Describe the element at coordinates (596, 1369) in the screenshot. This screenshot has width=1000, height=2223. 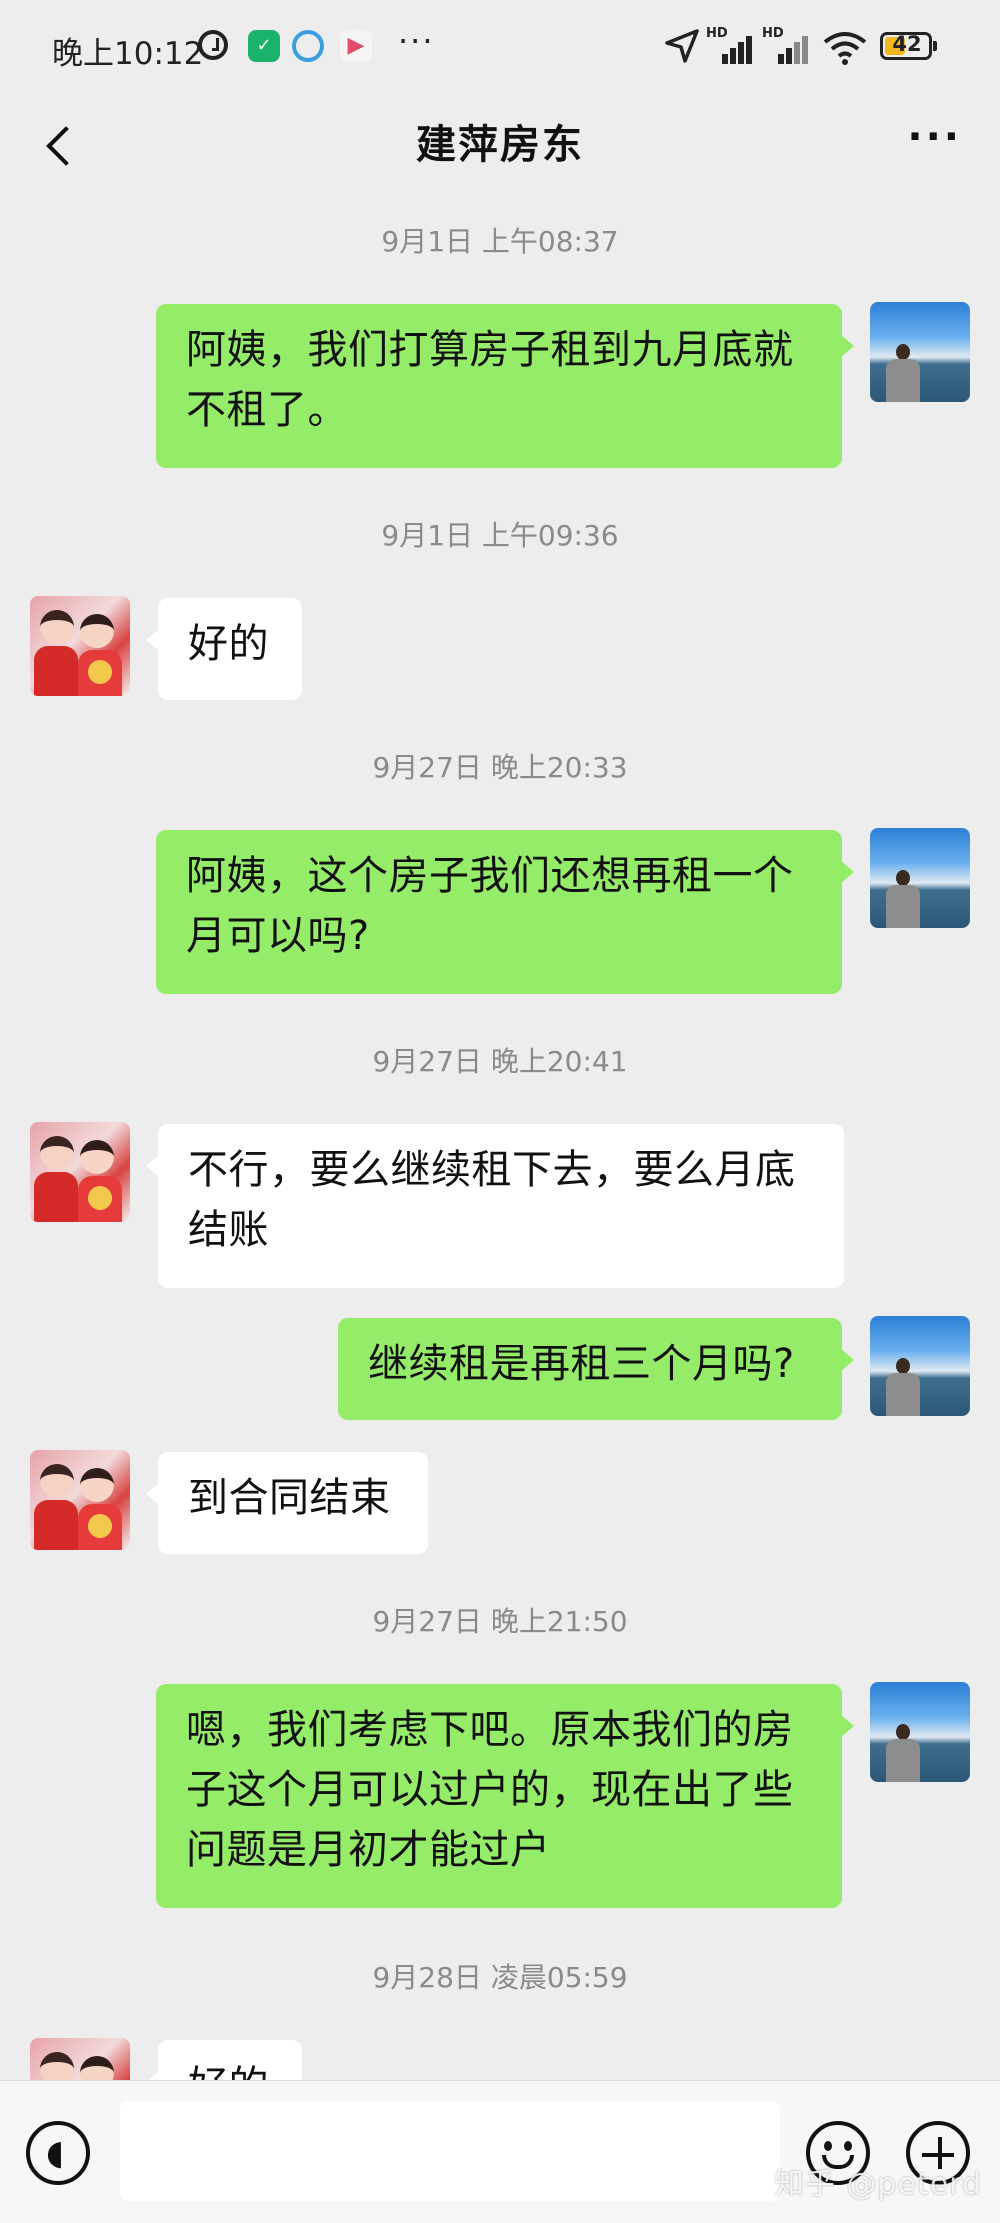
I see `message-bubble-sent: 继续租是再租三个月吗?` at that location.